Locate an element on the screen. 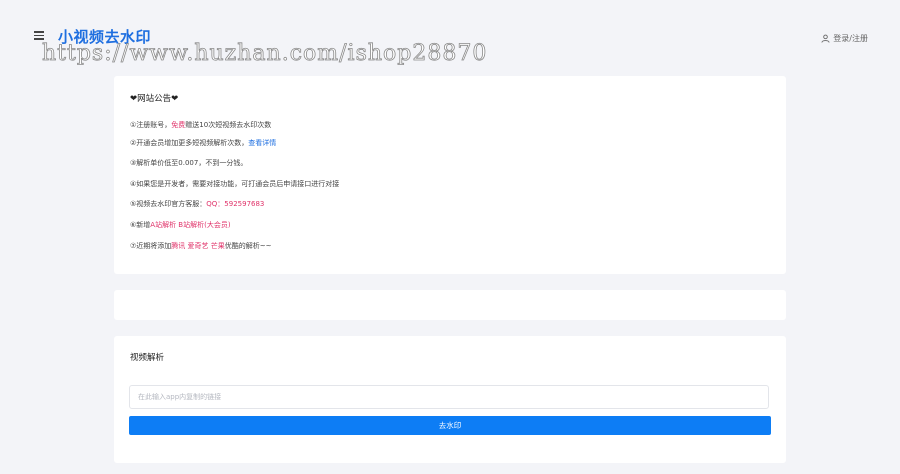 Image resolution: width=900 pixels, height=474 pixels. notice-highlight: 腾讯 爱奇艺 芒果 is located at coordinates (198, 246).